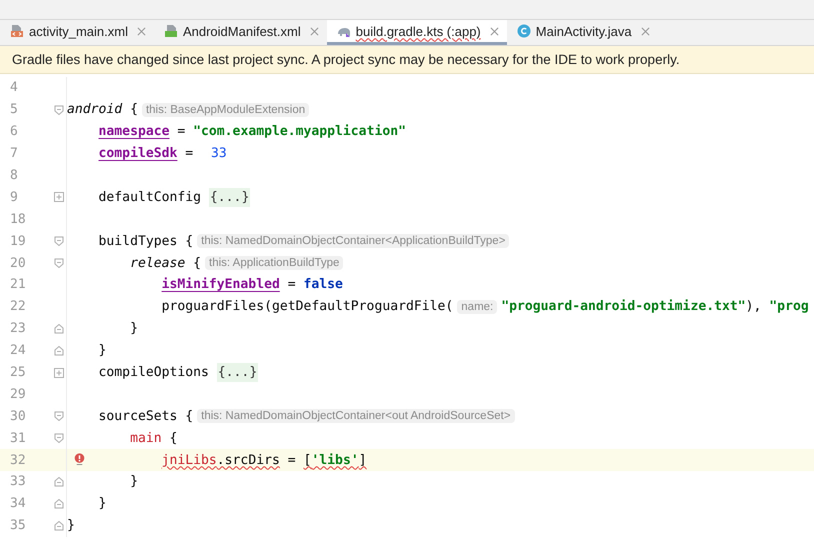  Describe the element at coordinates (14, 197) in the screenshot. I see `line-number: 9` at that location.